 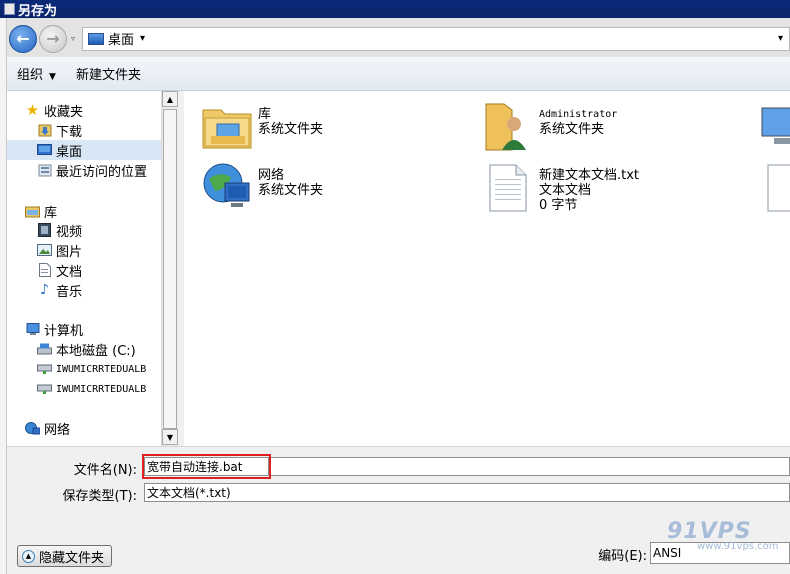 What do you see at coordinates (738, 546) in the screenshot?
I see `watermark-url: www.91vps.com` at bounding box center [738, 546].